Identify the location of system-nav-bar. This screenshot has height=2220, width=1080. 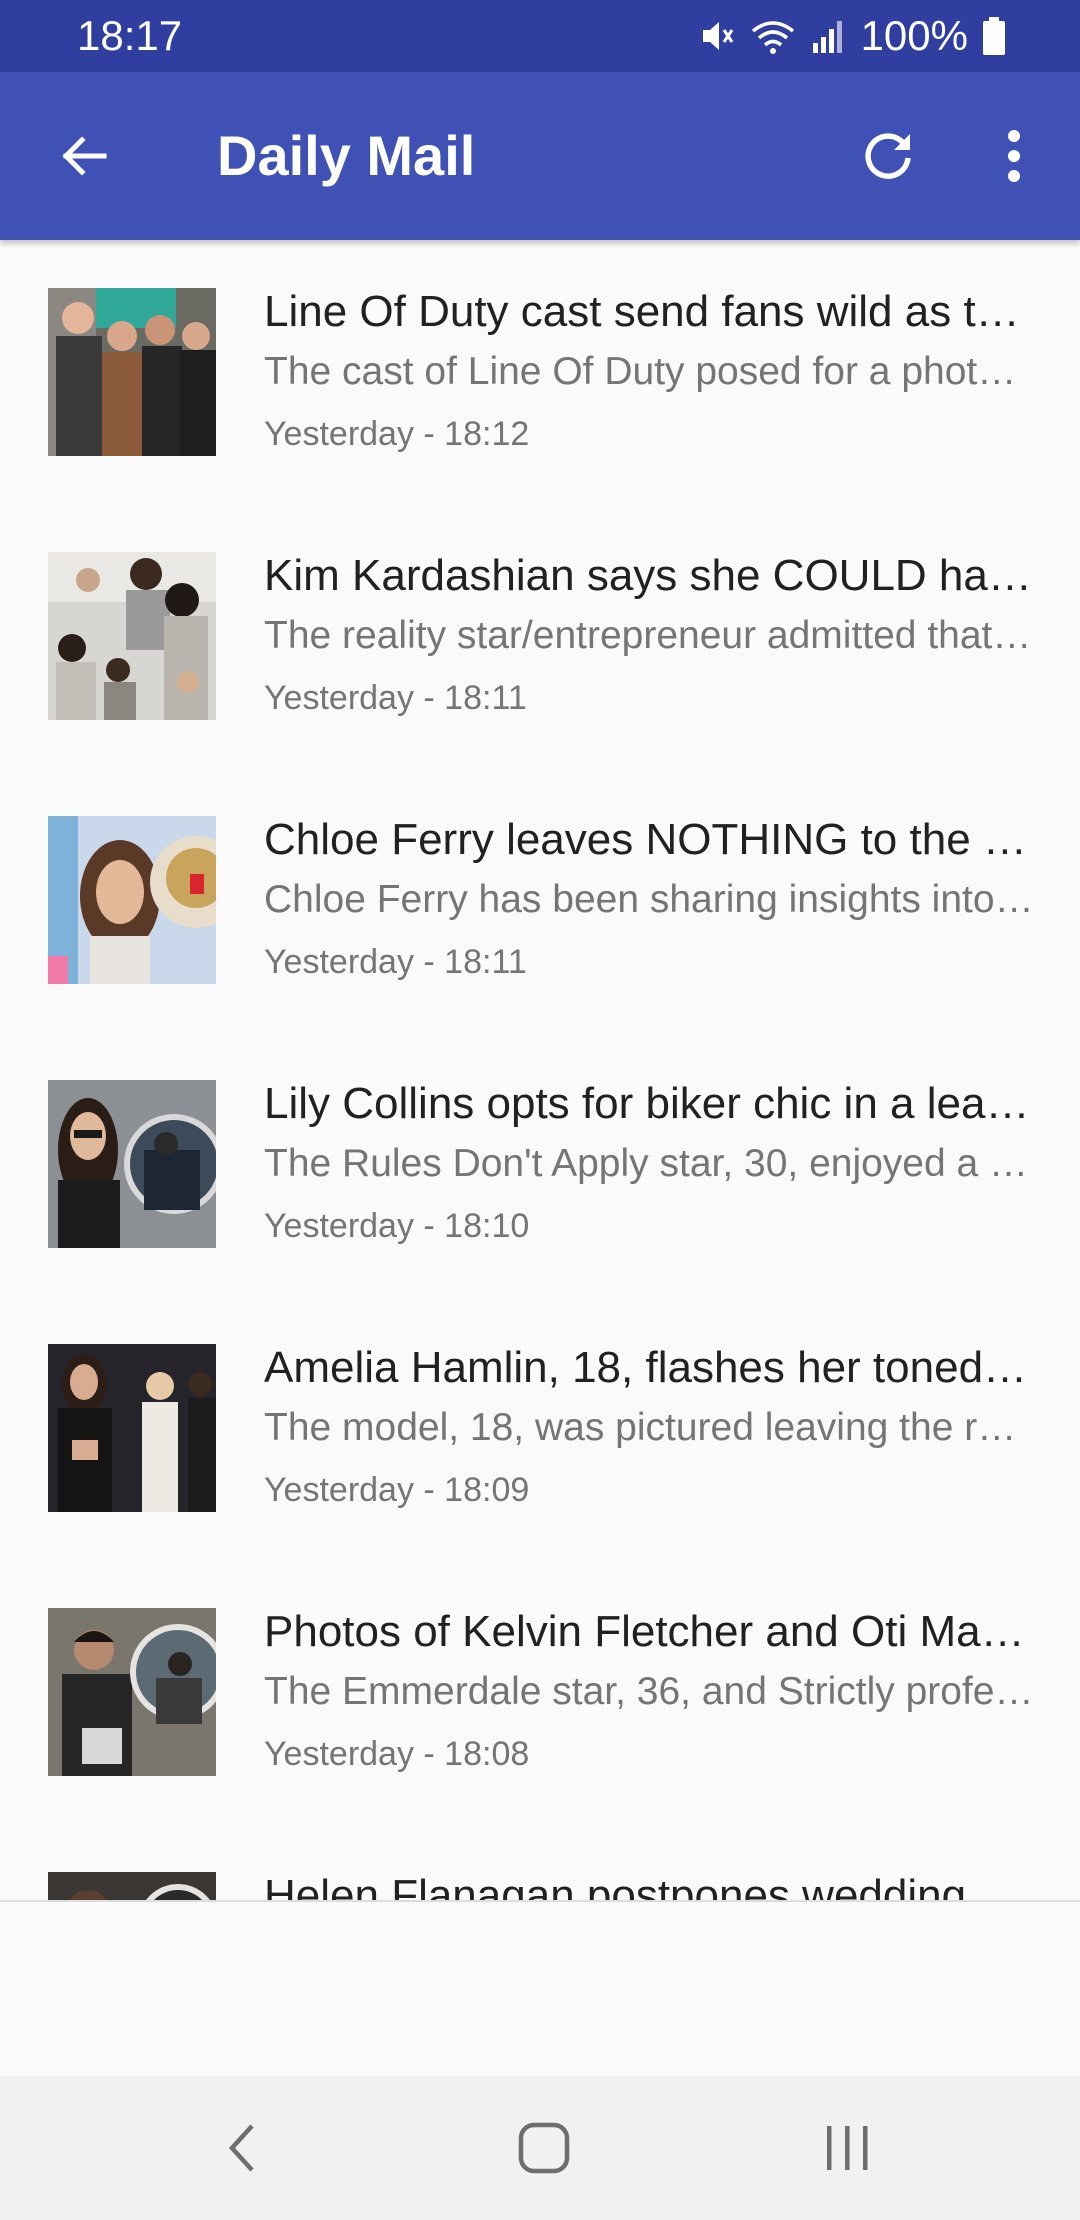
(540, 2148).